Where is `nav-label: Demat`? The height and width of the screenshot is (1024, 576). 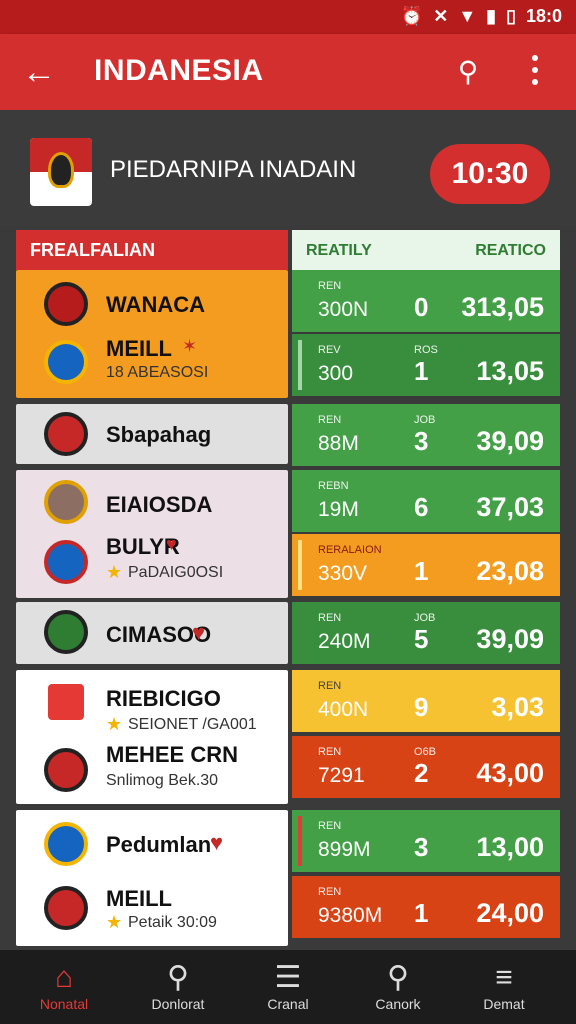 nav-label: Demat is located at coordinates (504, 1004).